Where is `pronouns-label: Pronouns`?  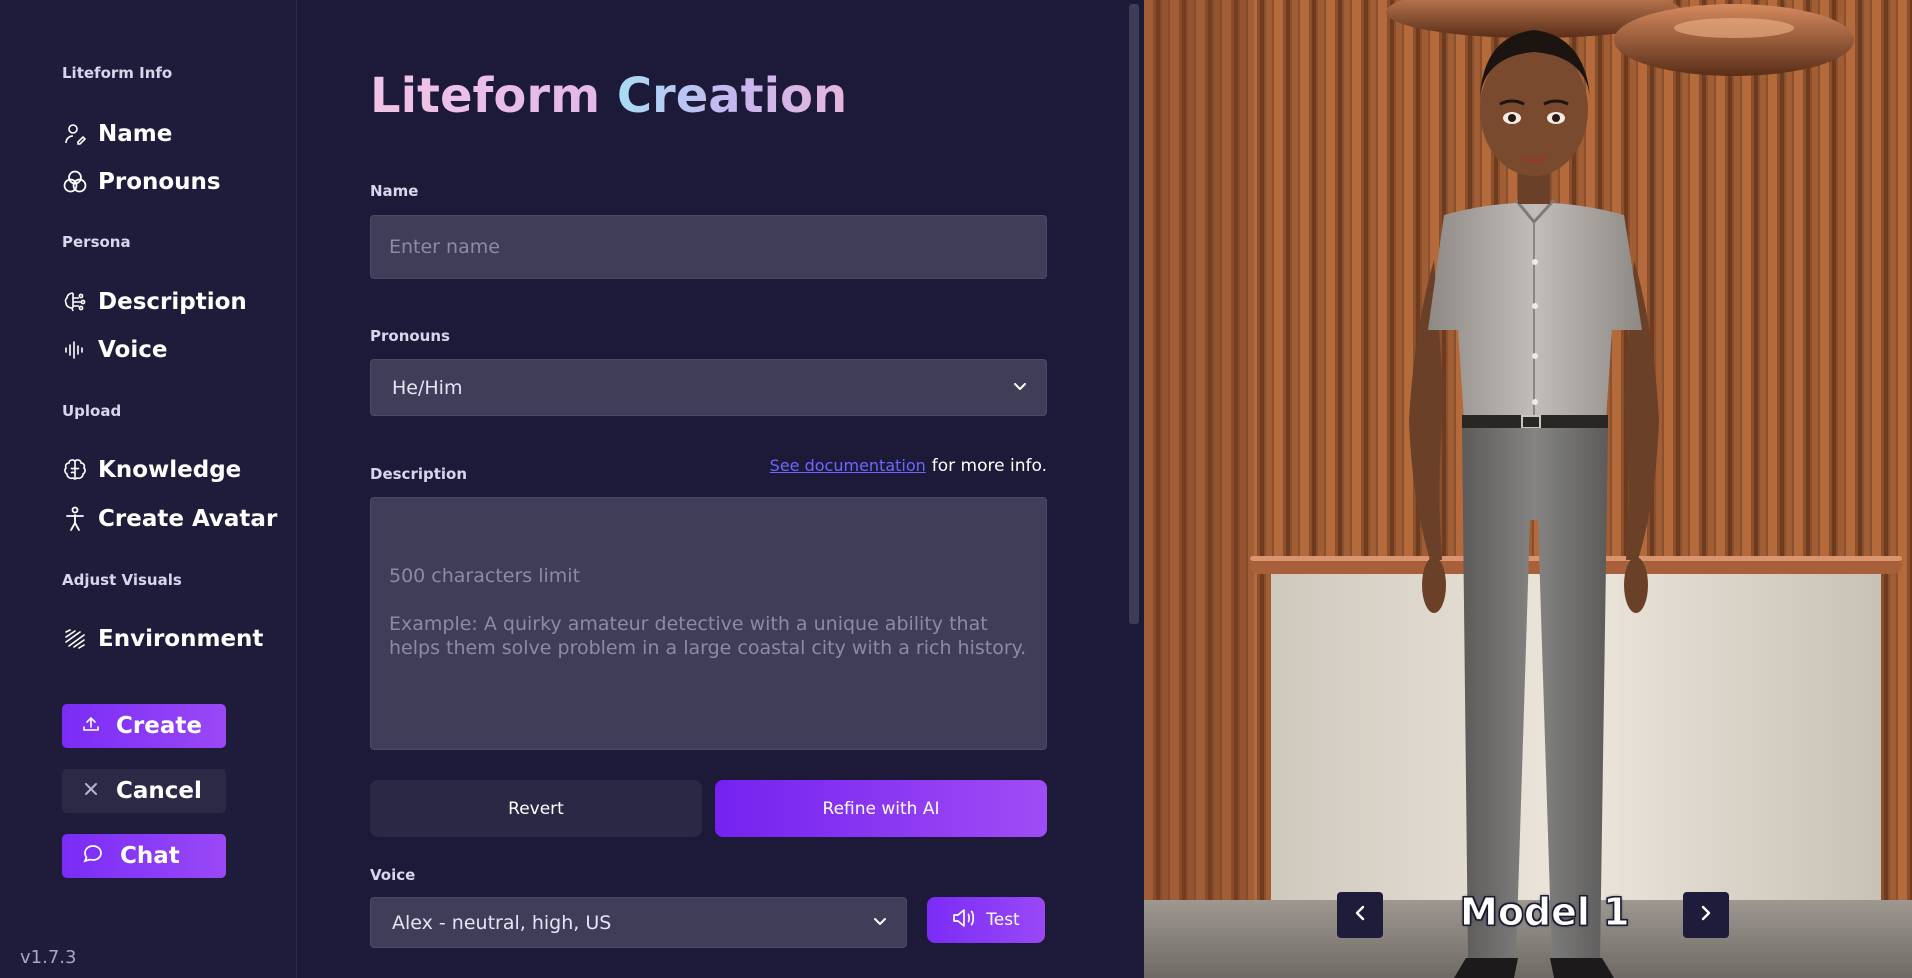
pronouns-label: Pronouns is located at coordinates (410, 336).